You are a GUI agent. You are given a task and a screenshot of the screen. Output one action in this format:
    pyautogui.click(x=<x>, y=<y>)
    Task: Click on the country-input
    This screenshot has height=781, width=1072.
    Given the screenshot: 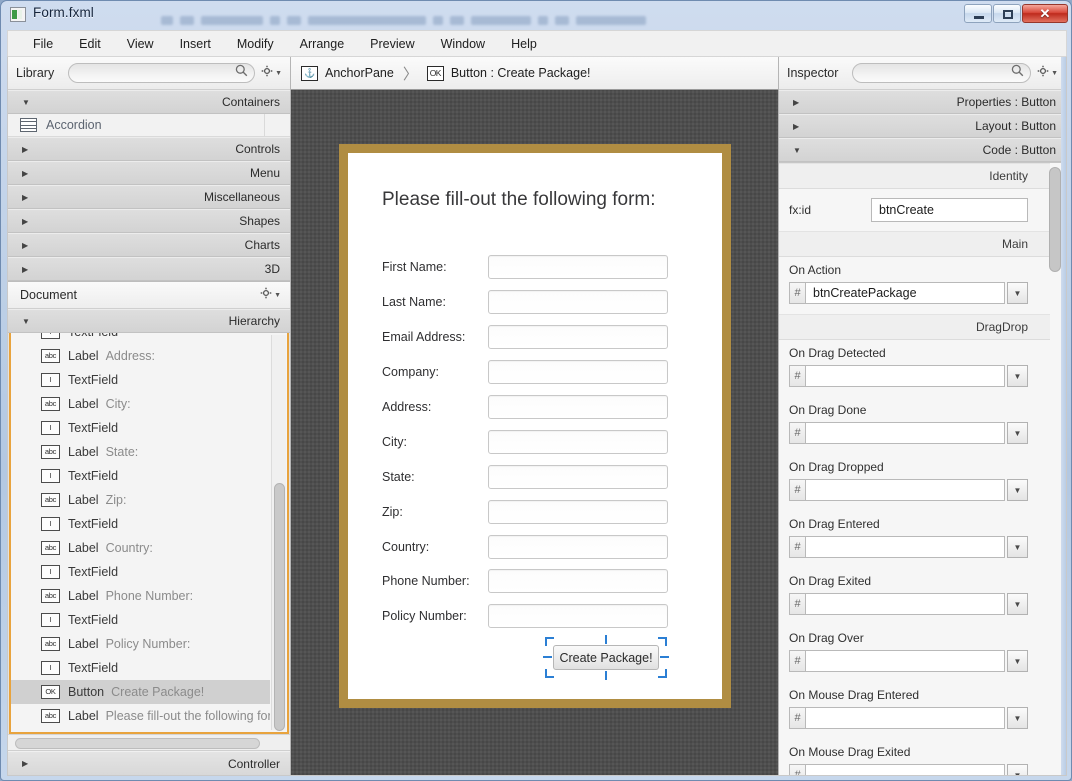 What is the action you would take?
    pyautogui.click(x=578, y=547)
    